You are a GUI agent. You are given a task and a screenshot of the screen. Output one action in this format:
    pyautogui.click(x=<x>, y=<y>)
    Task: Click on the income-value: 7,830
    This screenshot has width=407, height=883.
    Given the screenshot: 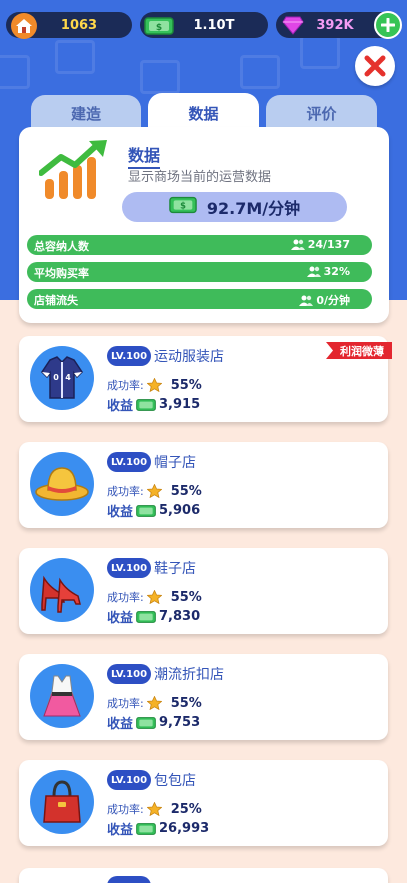 What is the action you would take?
    pyautogui.click(x=180, y=616)
    